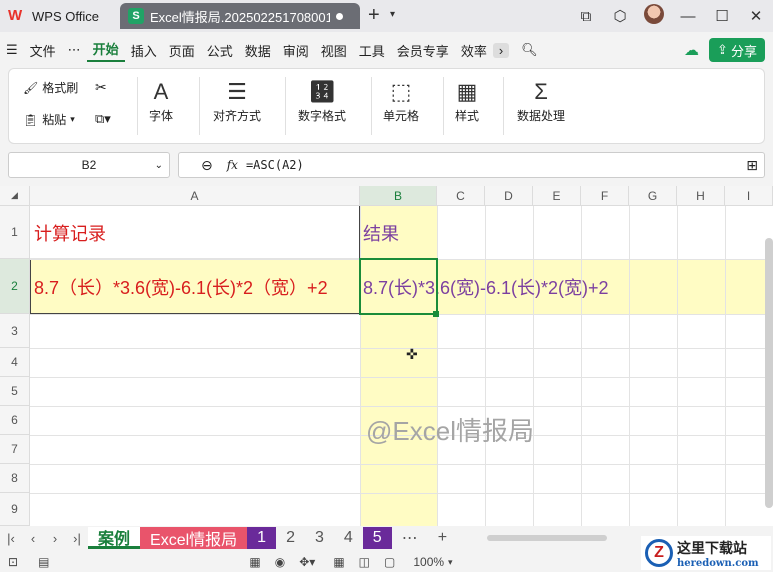  What do you see at coordinates (442, 538) in the screenshot?
I see `add-sheet-button: +` at bounding box center [442, 538].